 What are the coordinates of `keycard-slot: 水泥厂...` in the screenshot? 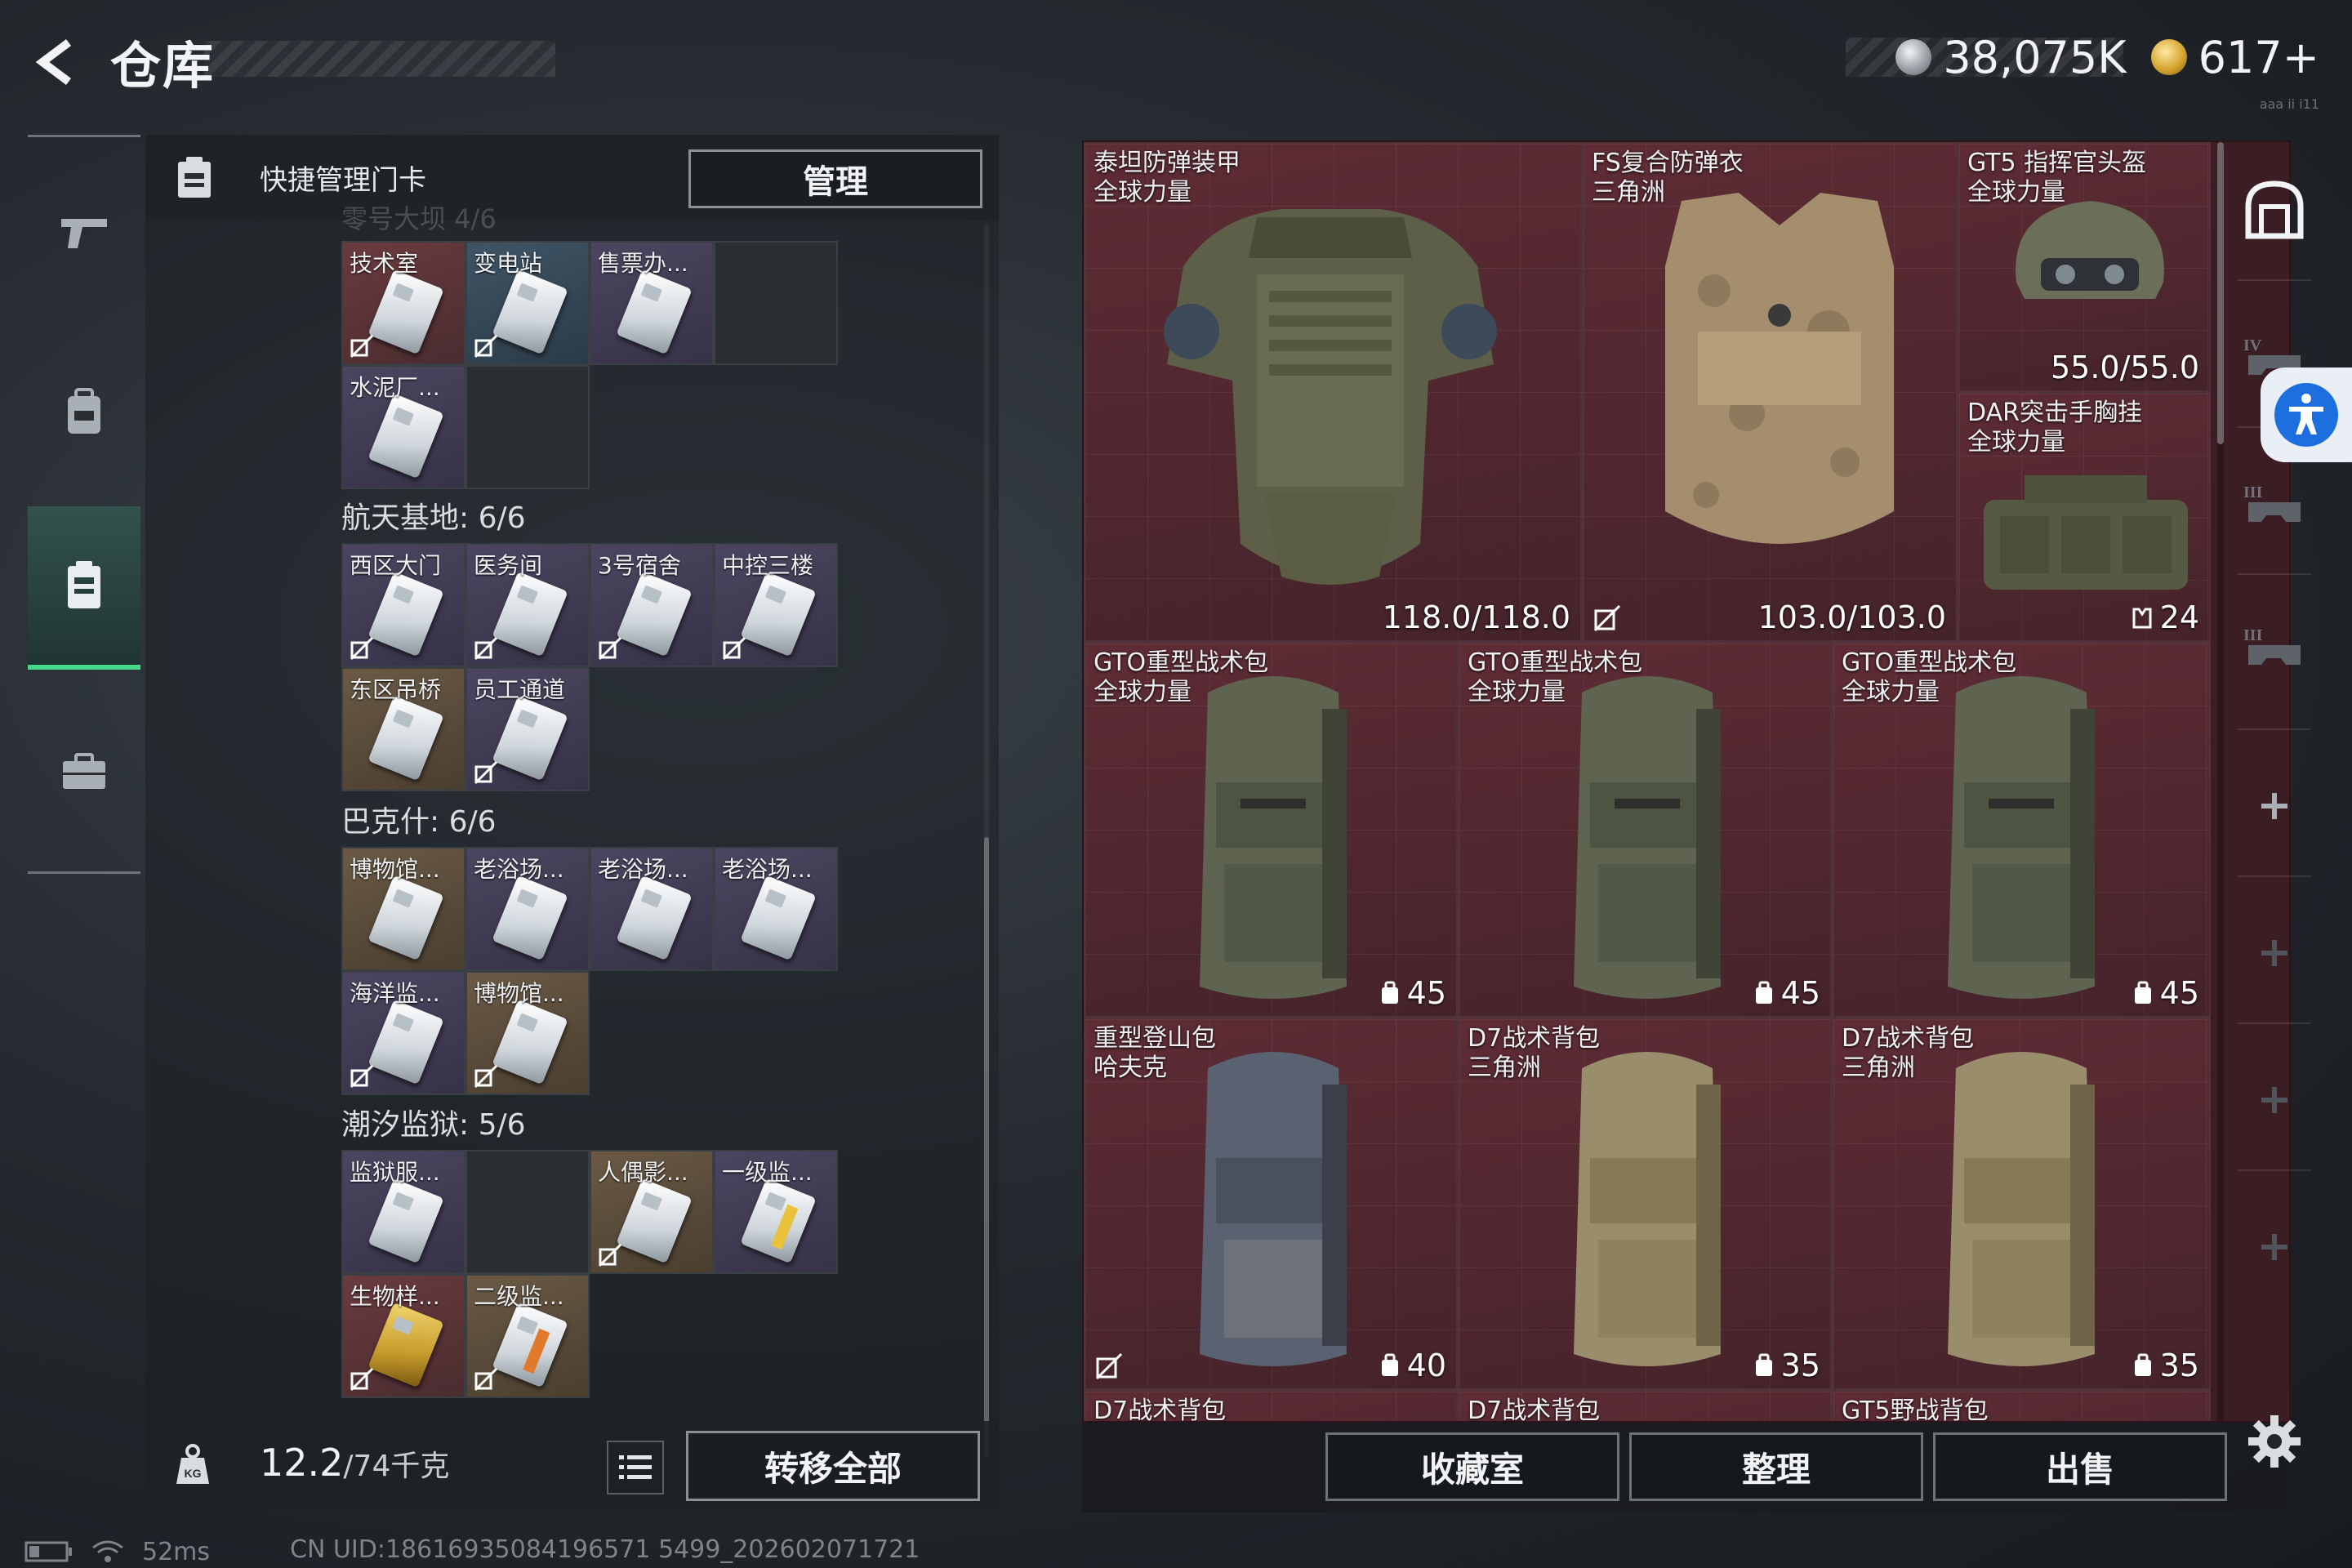 It's located at (403, 427).